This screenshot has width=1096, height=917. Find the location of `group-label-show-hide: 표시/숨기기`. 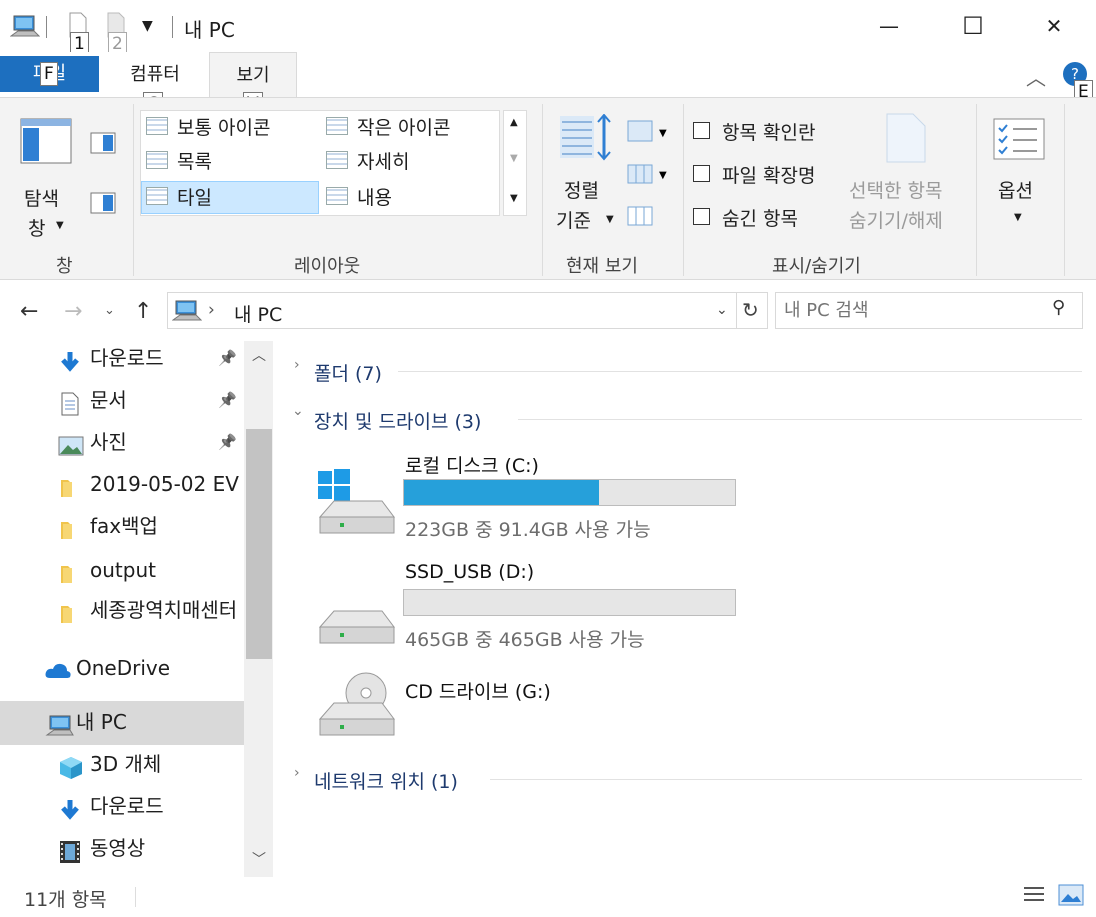

group-label-show-hide: 표시/숨기기 is located at coordinates (816, 266).